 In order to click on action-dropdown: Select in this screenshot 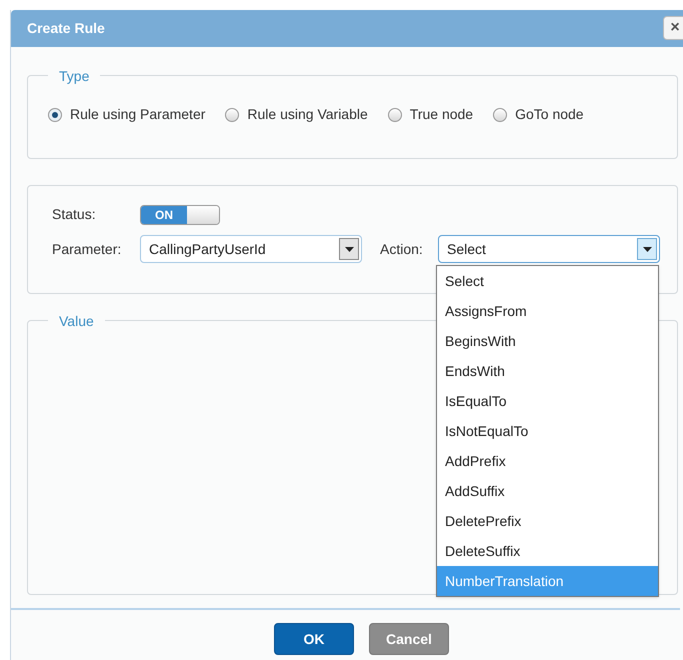, I will do `click(549, 249)`.